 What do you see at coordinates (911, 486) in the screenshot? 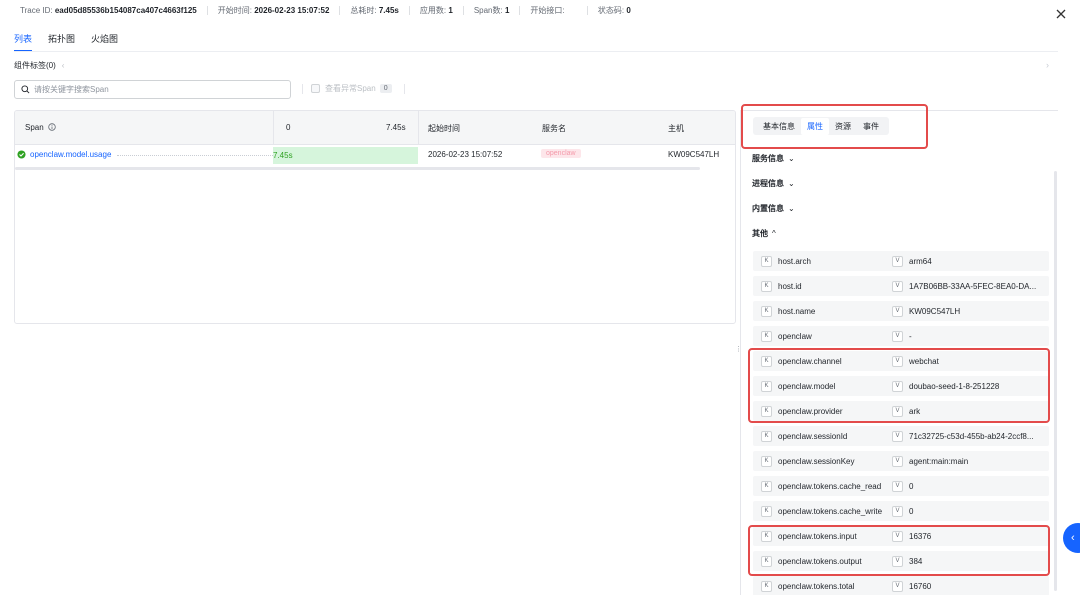
I see `attribute-value: 0` at bounding box center [911, 486].